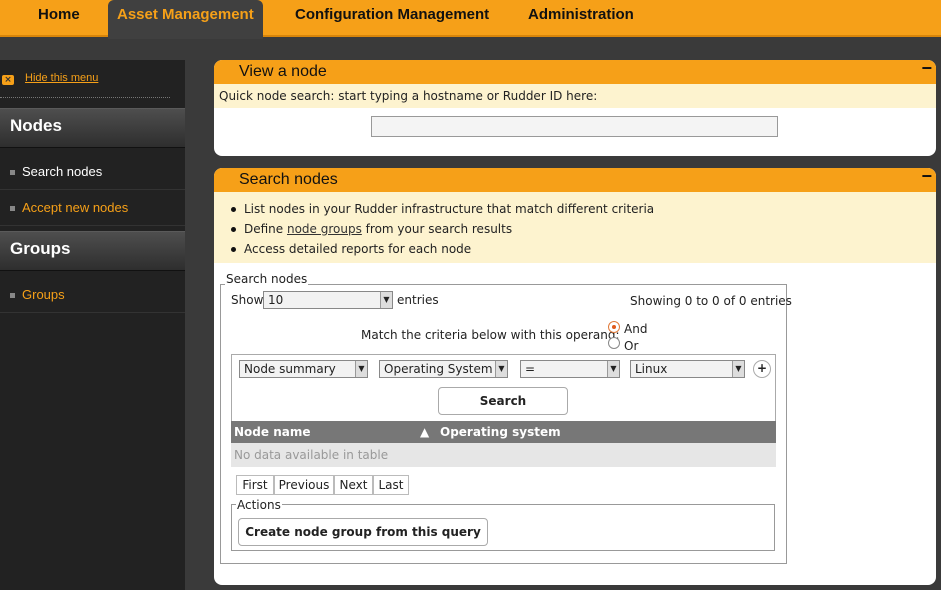  Describe the element at coordinates (762, 369) in the screenshot. I see `add-criterion-button: +` at that location.